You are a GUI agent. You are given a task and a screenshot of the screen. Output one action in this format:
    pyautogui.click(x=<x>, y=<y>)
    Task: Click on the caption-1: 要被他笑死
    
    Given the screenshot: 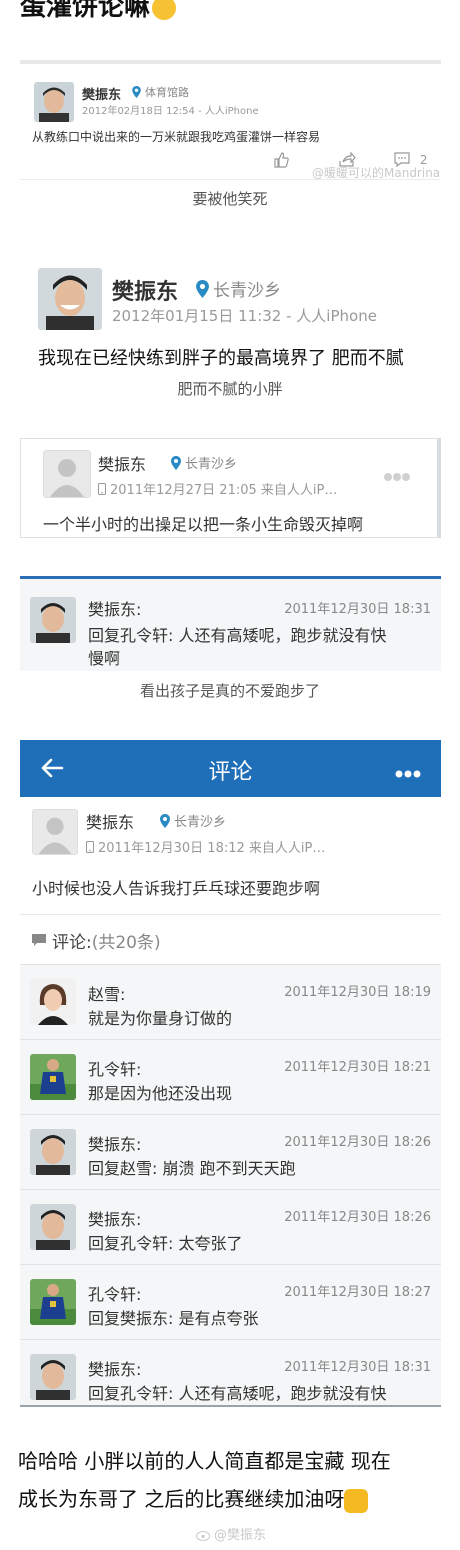 What is the action you would take?
    pyautogui.click(x=230, y=199)
    